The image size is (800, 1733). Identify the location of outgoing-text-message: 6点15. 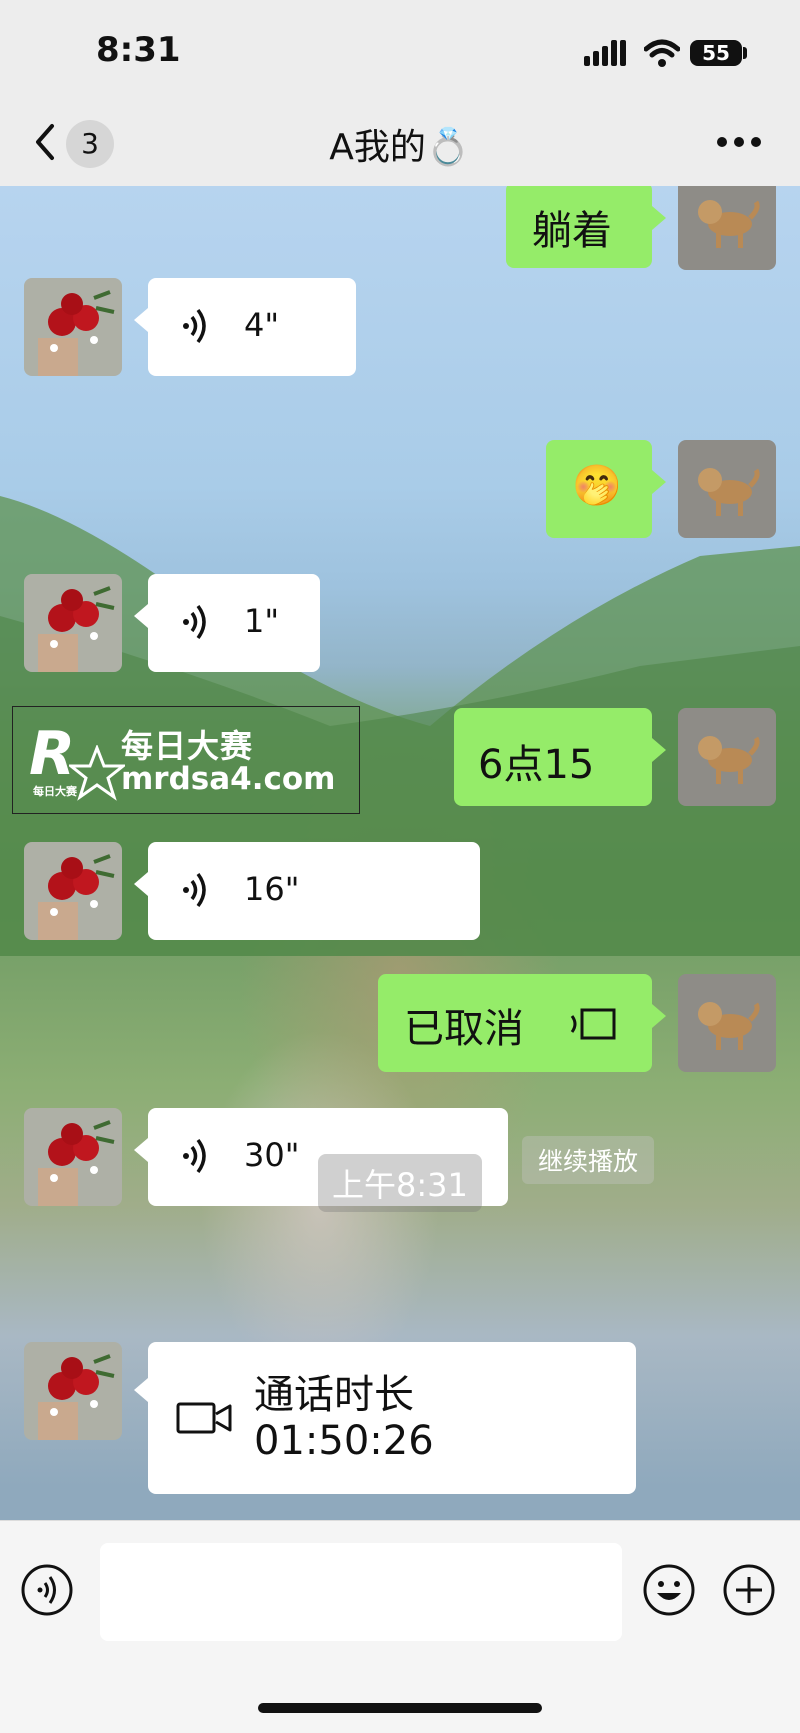
(560, 757).